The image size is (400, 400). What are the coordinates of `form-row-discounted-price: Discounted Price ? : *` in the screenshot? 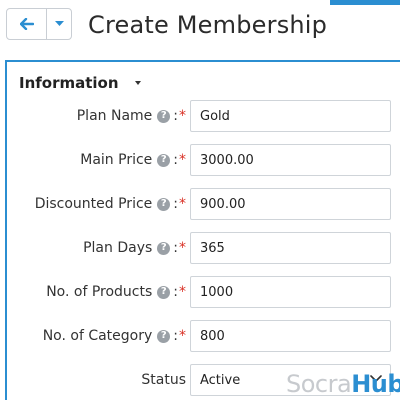 It's located at (203, 204).